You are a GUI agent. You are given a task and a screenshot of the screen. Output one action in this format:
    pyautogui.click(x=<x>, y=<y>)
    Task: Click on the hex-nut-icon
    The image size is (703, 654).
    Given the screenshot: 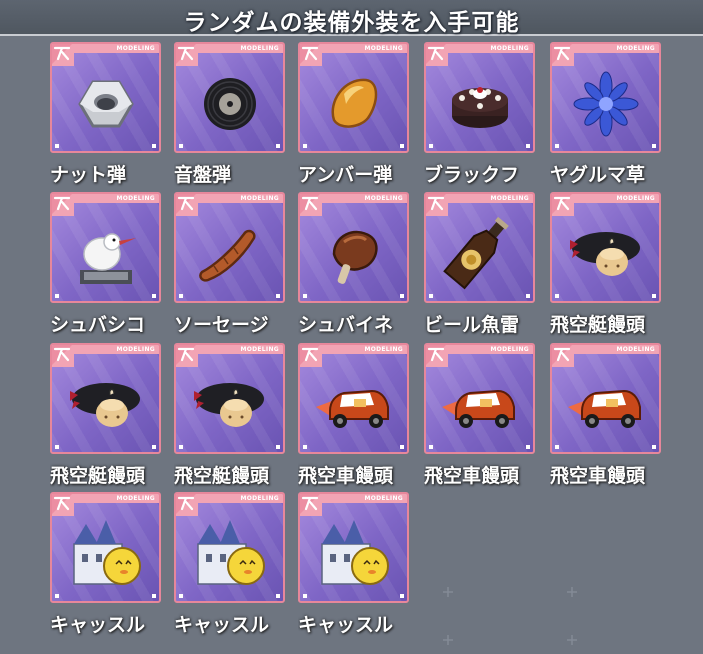 What is the action you would take?
    pyautogui.click(x=106, y=104)
    